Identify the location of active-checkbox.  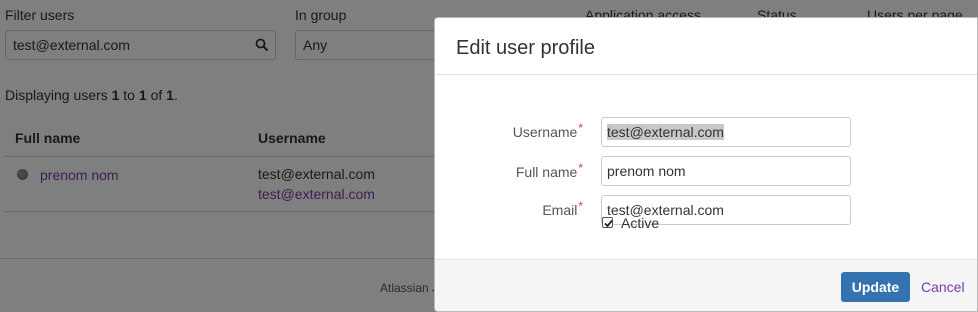
(607, 222).